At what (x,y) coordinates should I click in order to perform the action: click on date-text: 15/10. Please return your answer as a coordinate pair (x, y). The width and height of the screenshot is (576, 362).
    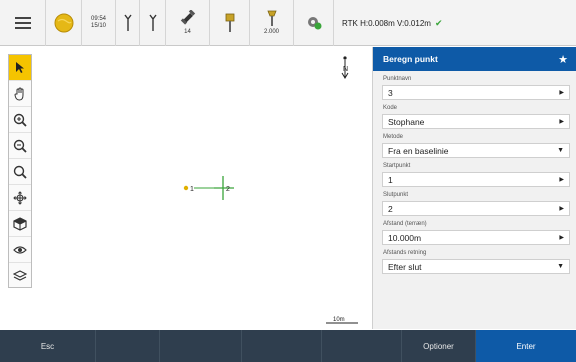
    Looking at the image, I should click on (98, 26).